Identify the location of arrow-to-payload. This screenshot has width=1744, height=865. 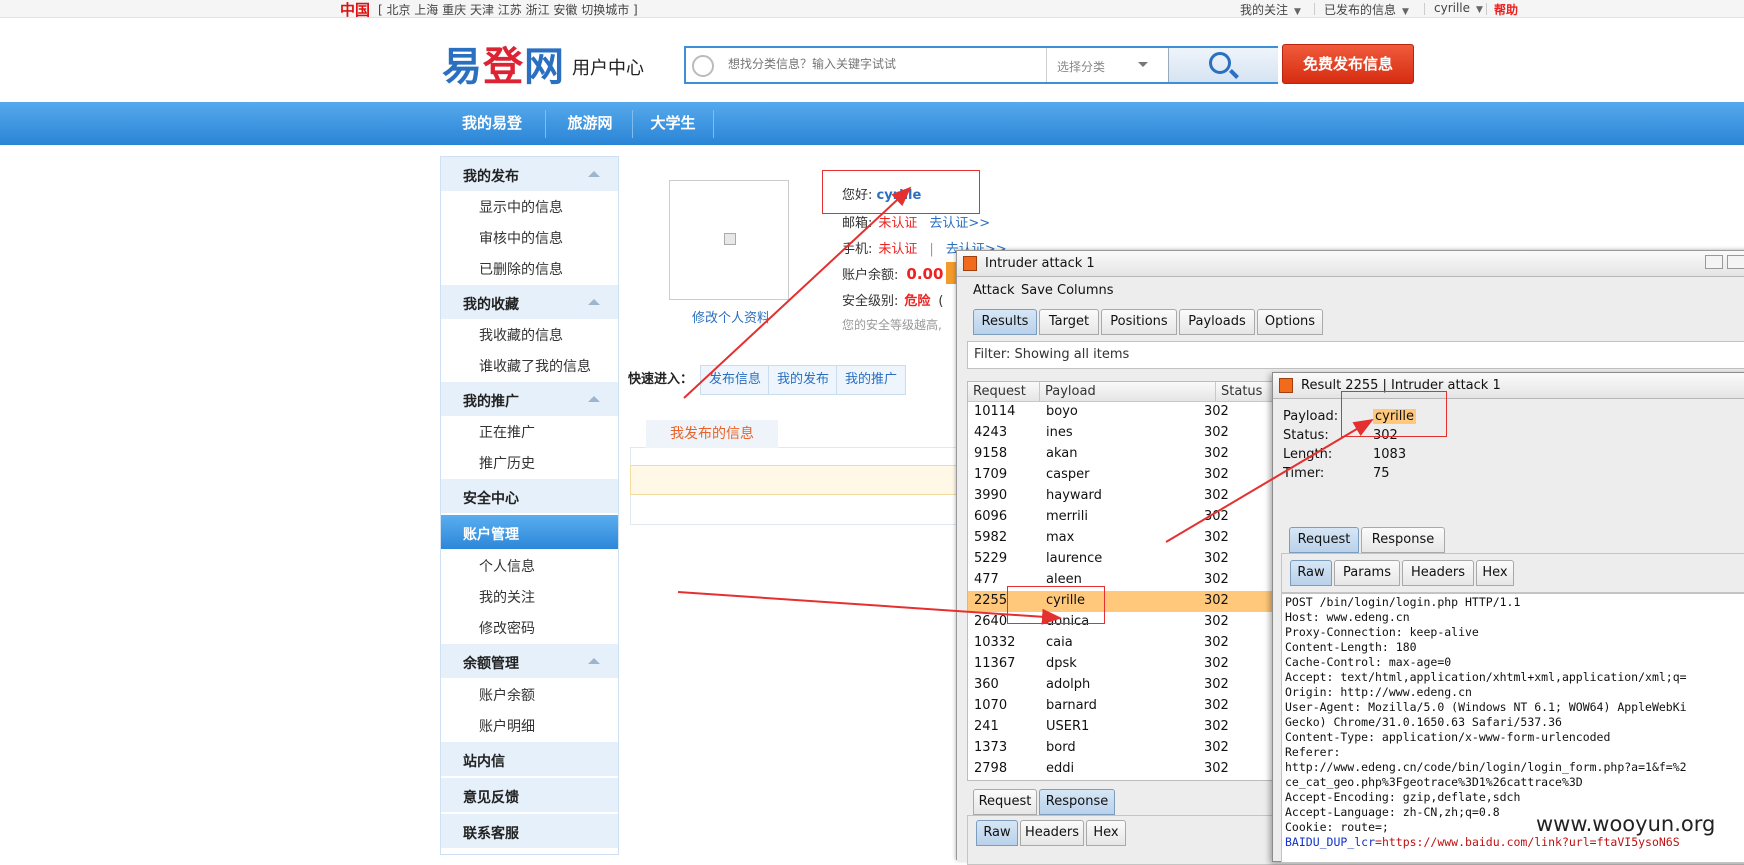
(1269, 480).